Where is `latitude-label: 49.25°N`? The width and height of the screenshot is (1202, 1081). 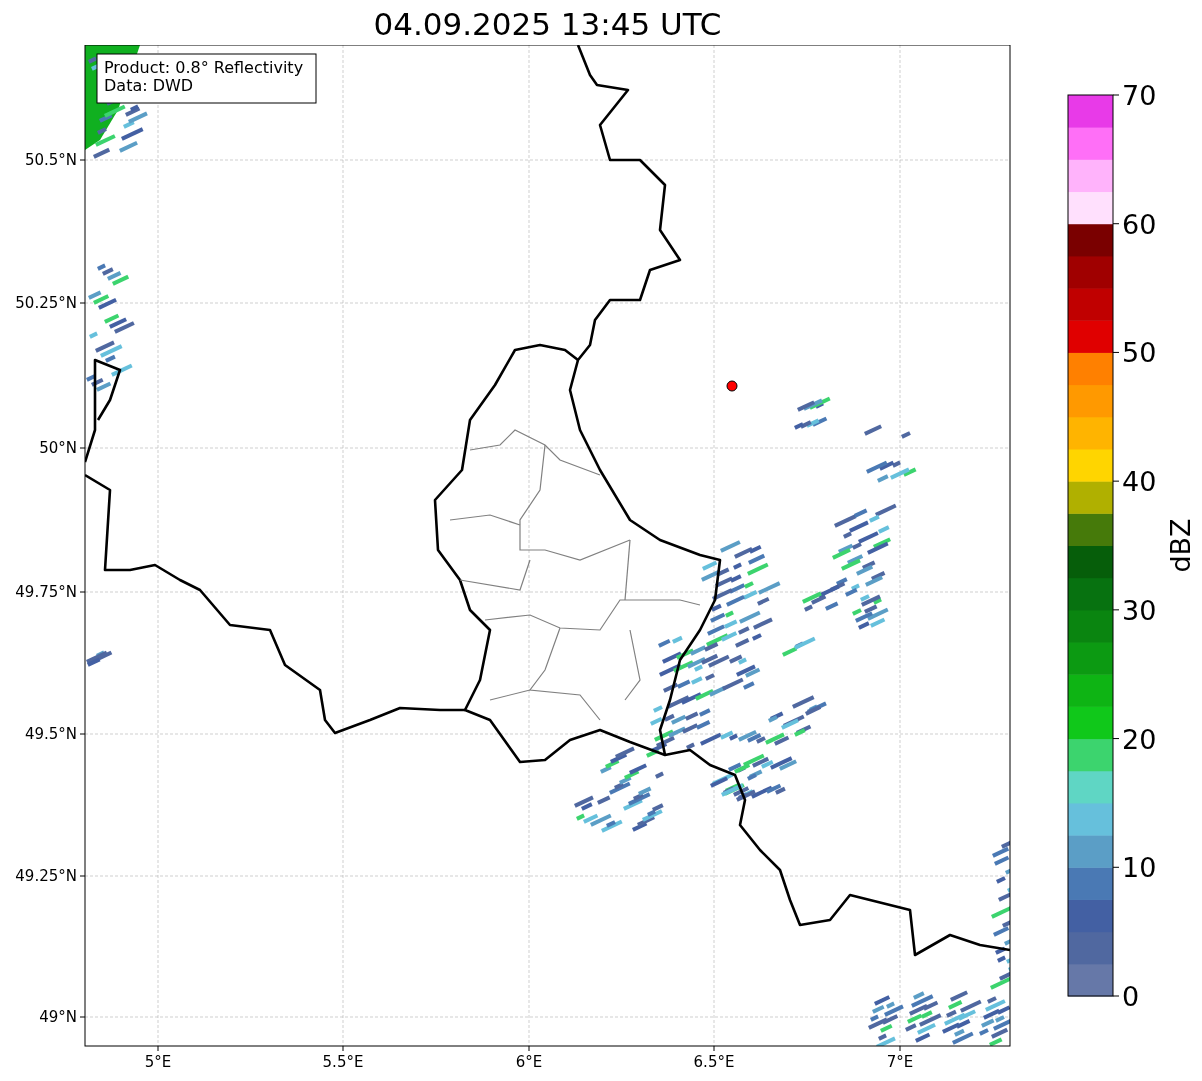
latitude-label: 49.25°N is located at coordinates (46, 876).